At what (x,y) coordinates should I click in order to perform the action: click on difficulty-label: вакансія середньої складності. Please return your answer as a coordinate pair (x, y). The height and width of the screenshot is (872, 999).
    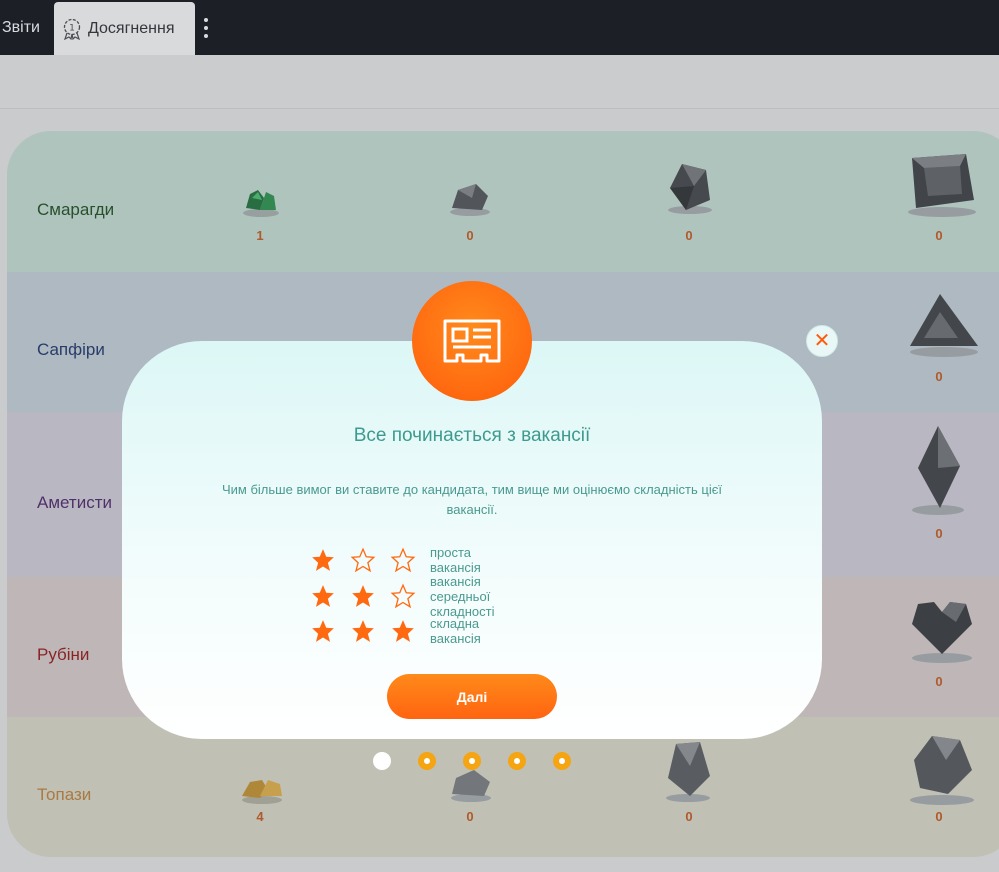
    Looking at the image, I should click on (462, 596).